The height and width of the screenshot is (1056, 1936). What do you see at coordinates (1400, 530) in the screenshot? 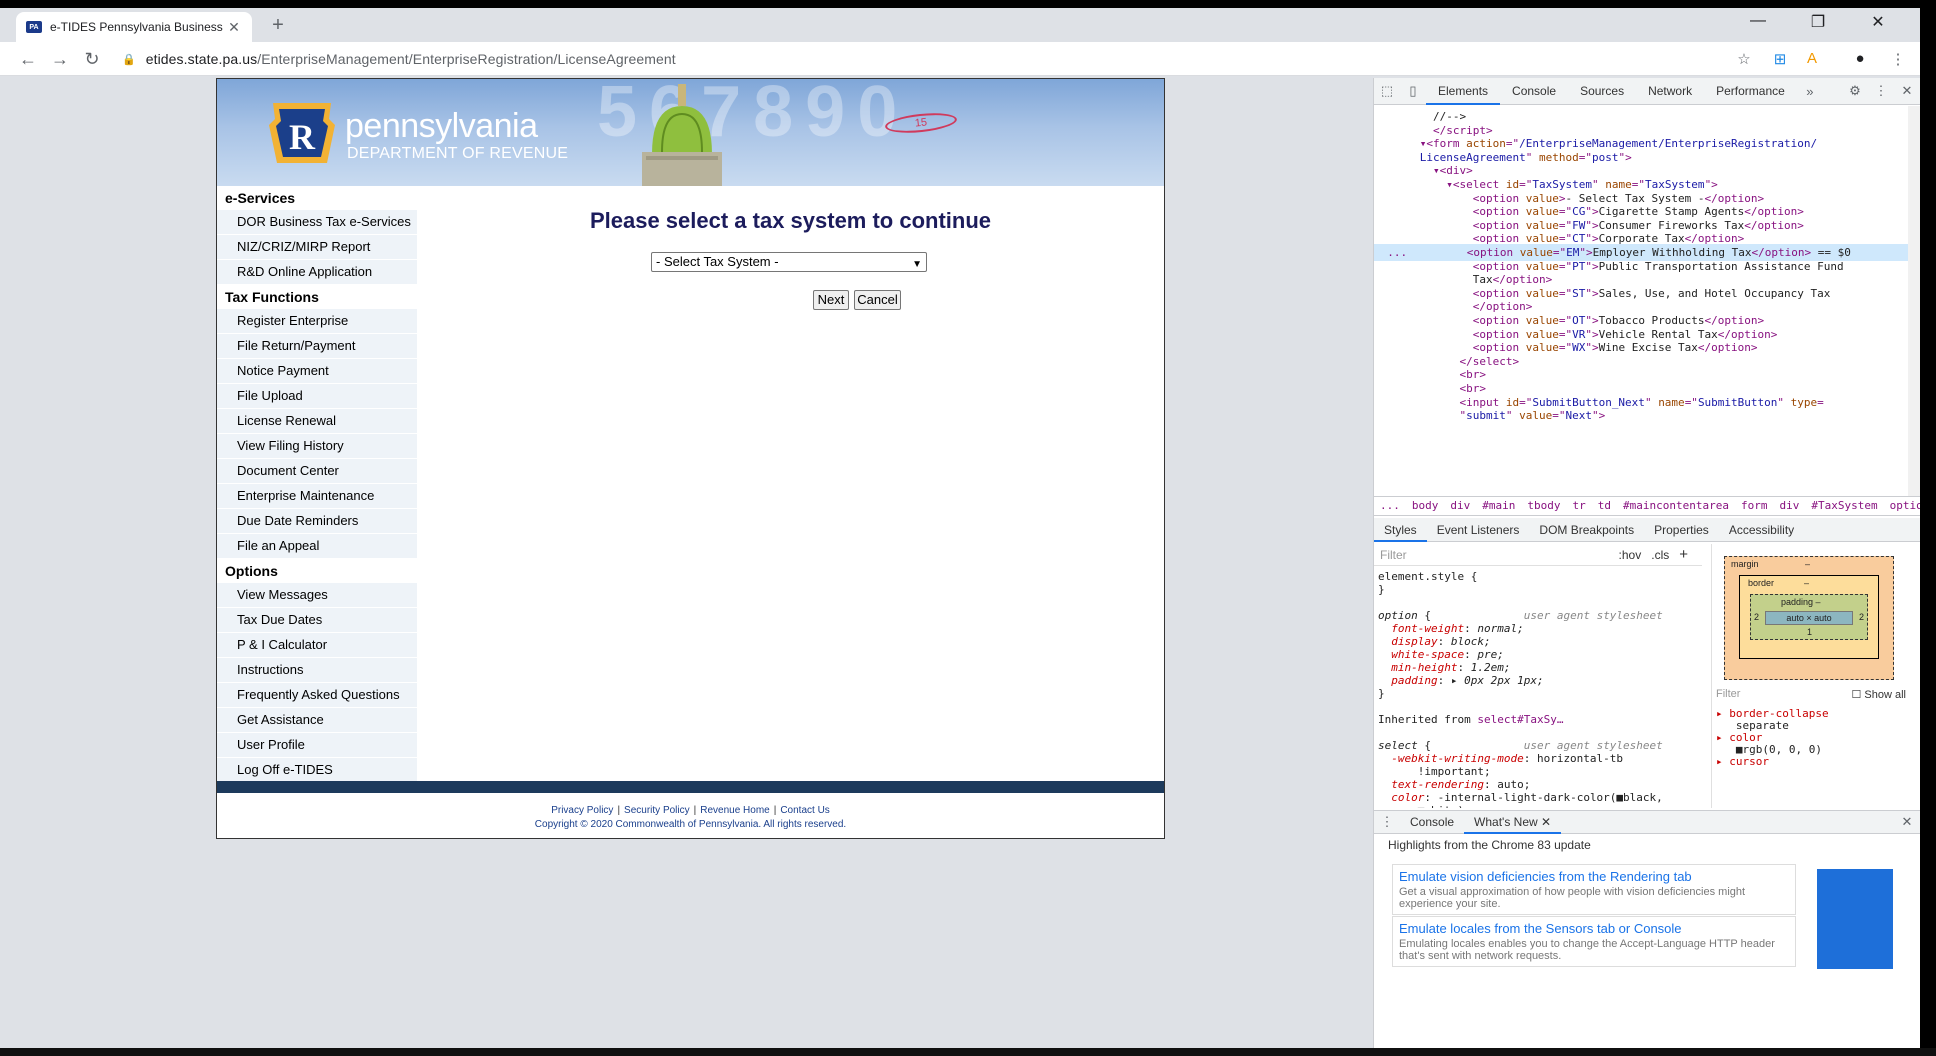
I see `tab-styles: Styles` at bounding box center [1400, 530].